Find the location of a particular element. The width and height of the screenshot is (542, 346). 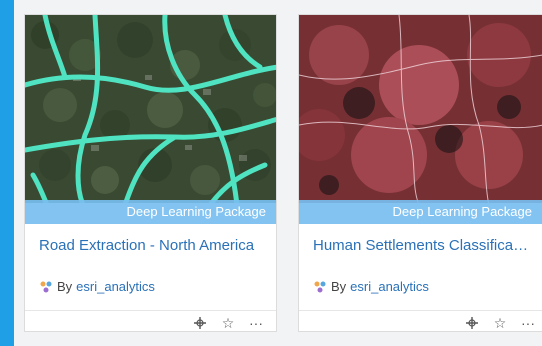

card-title: Road Extraction - North America is located at coordinates (153, 245).